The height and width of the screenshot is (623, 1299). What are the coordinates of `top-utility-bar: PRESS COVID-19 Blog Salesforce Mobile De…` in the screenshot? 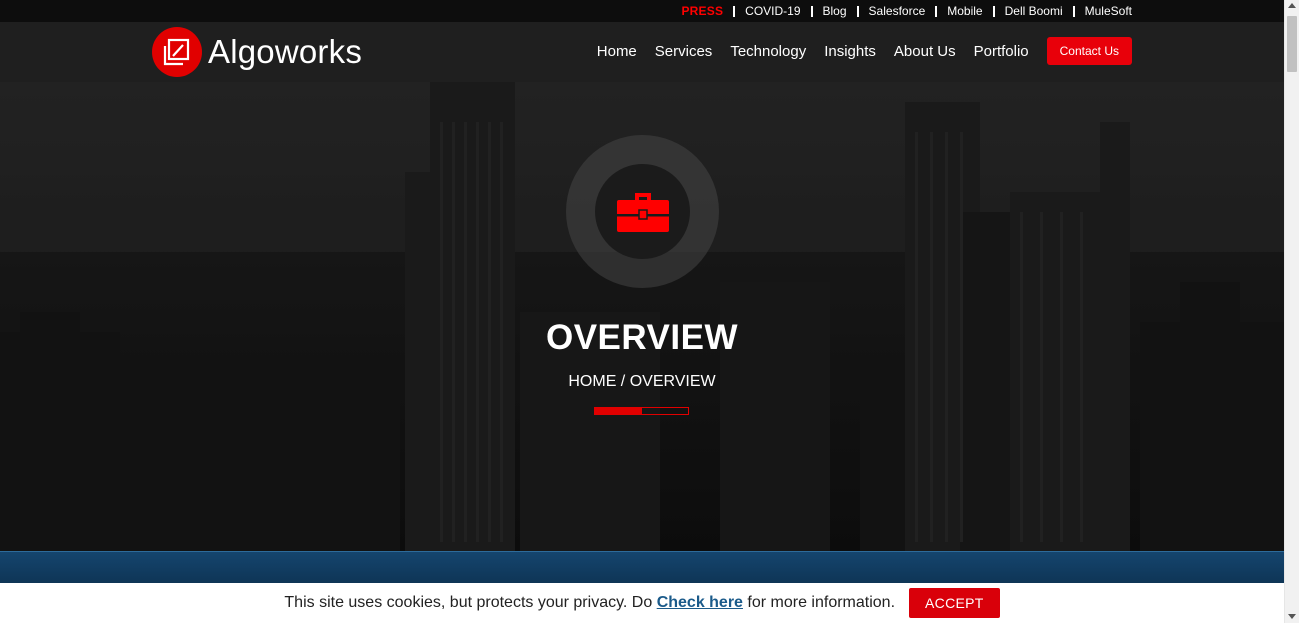 It's located at (642, 11).